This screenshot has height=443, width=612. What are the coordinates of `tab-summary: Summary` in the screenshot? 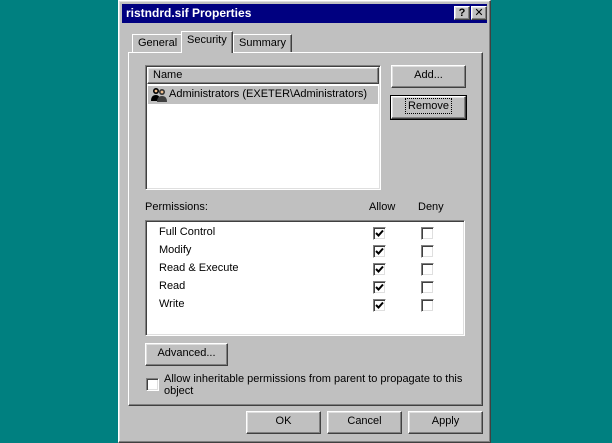 It's located at (263, 43).